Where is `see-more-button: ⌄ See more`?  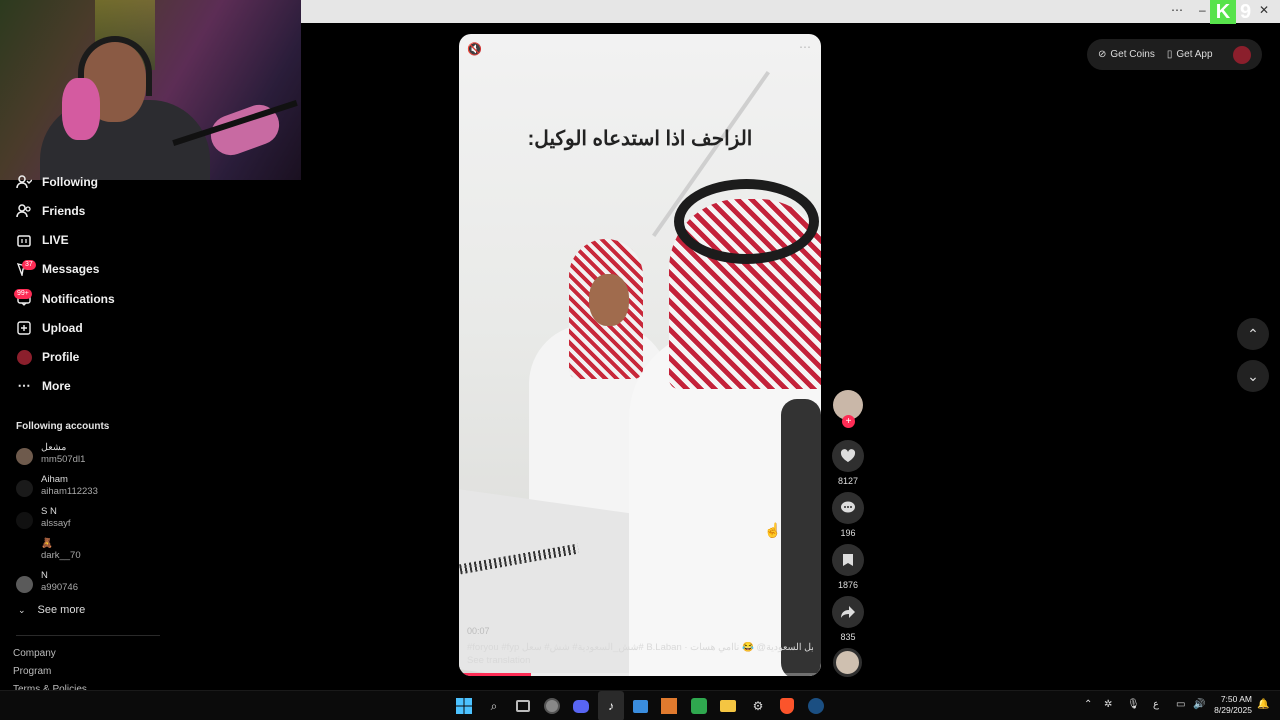 see-more-button: ⌄ See more is located at coordinates (51, 610).